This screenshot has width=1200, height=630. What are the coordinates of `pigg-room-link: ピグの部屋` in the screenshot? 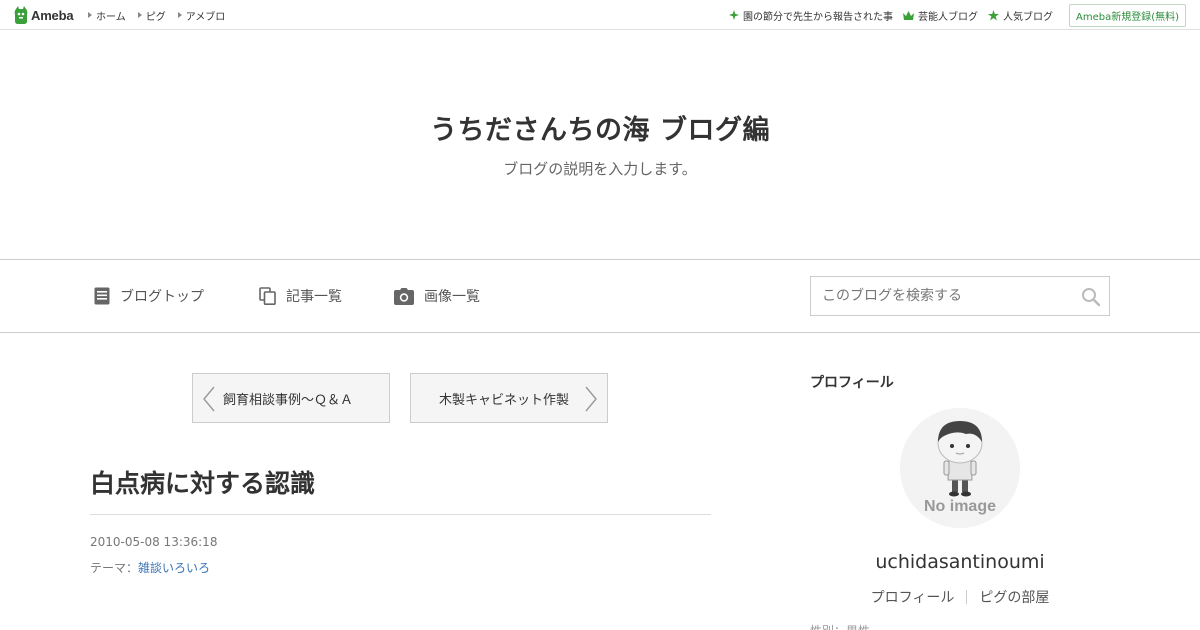 It's located at (1014, 597).